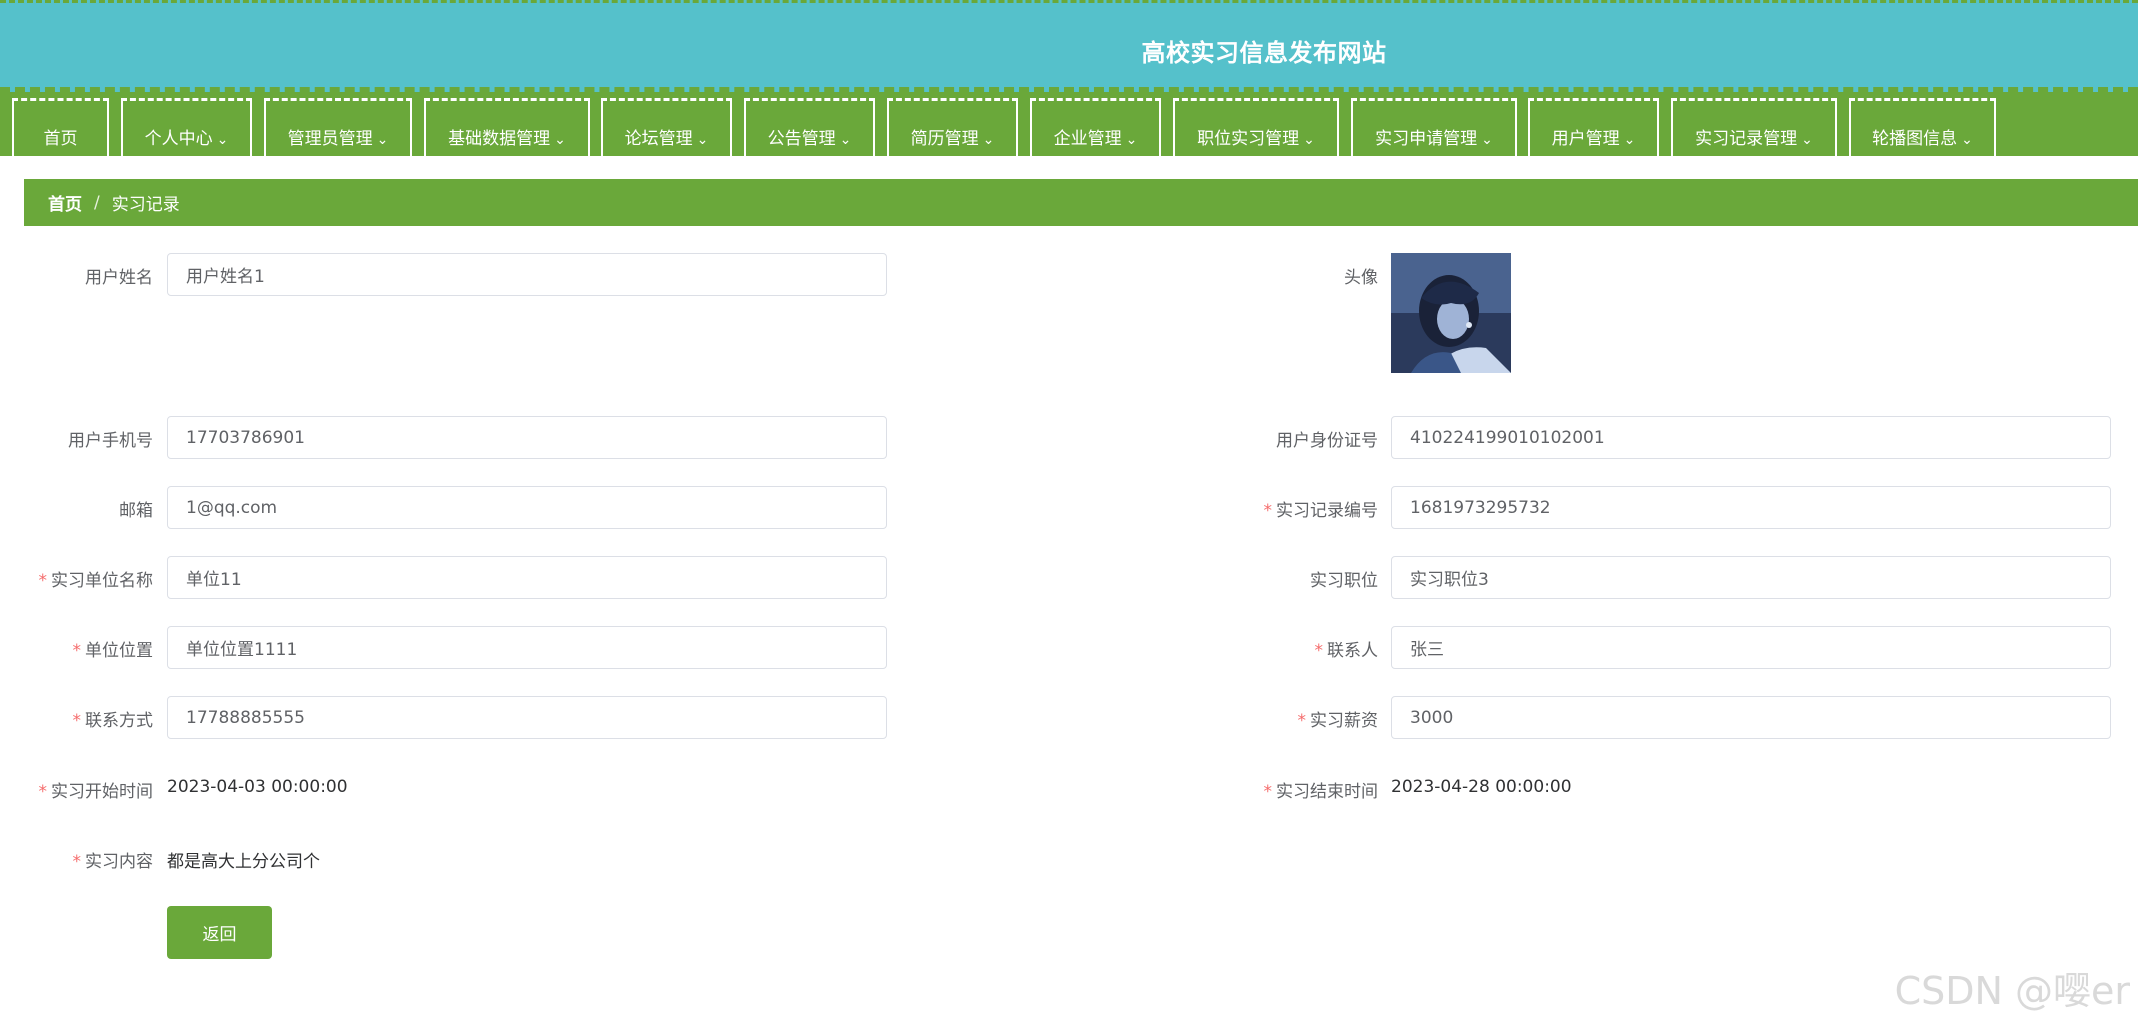 The width and height of the screenshot is (2138, 1021). Describe the element at coordinates (1434, 127) in the screenshot. I see `nav-item-internship-application: 实习申请管理 ⌄` at that location.